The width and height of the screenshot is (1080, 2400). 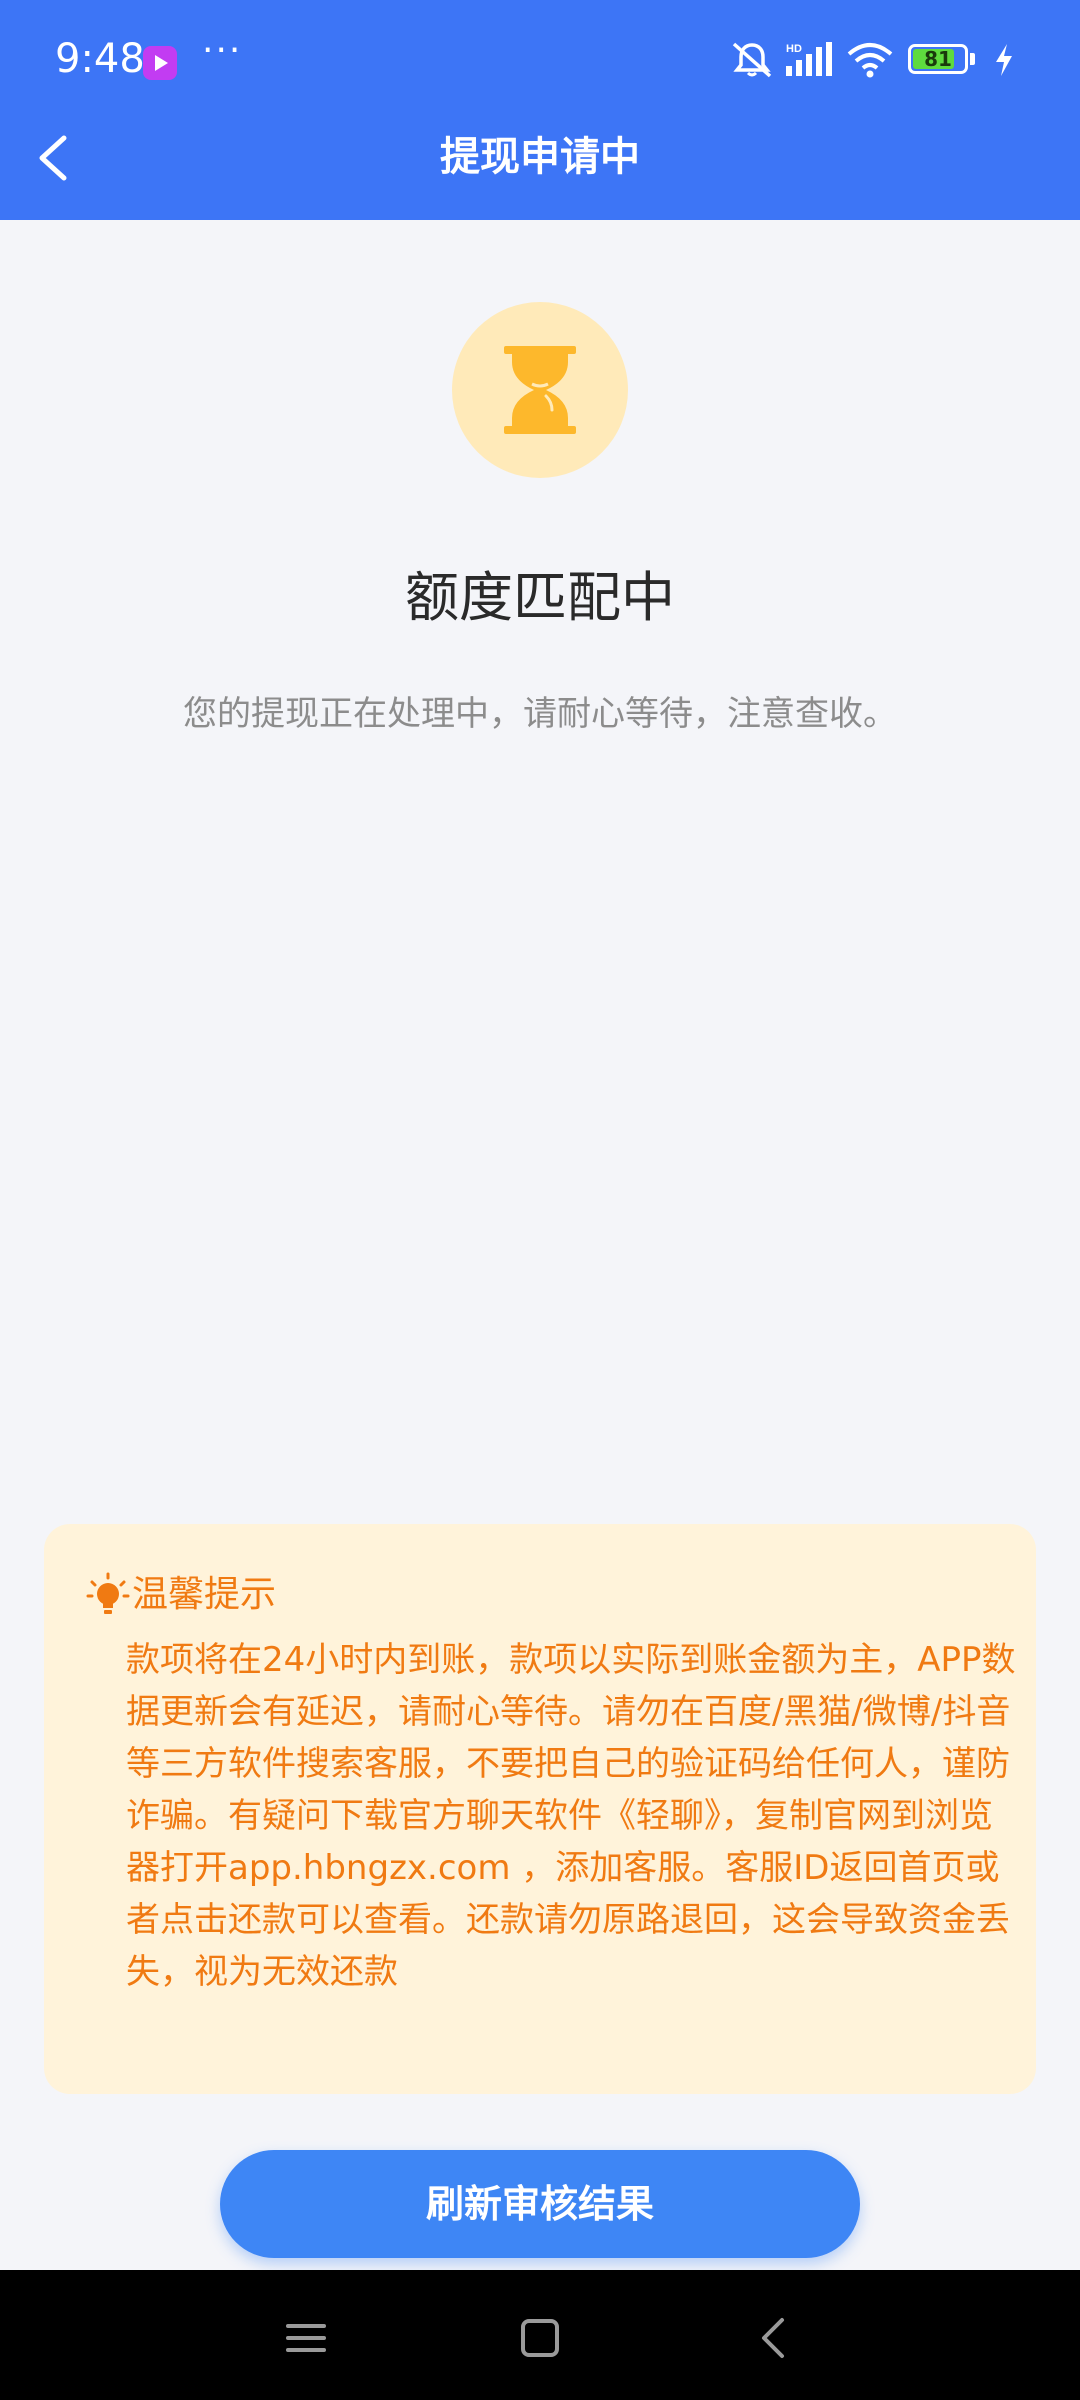 I want to click on muted-bell-icon, so click(x=752, y=60).